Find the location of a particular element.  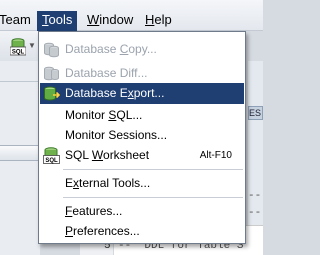

right-panel-tab: ES is located at coordinates (255, 113).